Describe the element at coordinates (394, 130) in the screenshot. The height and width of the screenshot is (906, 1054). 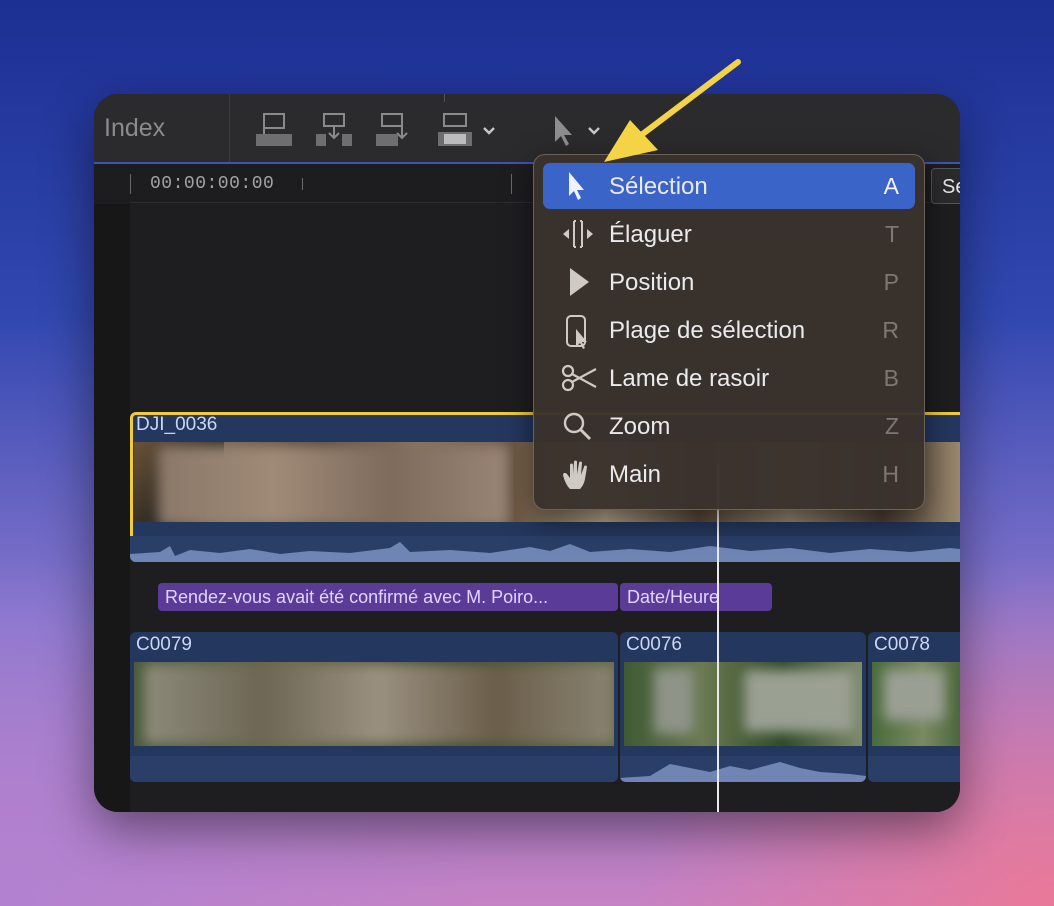
I see `append-clip-icon` at that location.